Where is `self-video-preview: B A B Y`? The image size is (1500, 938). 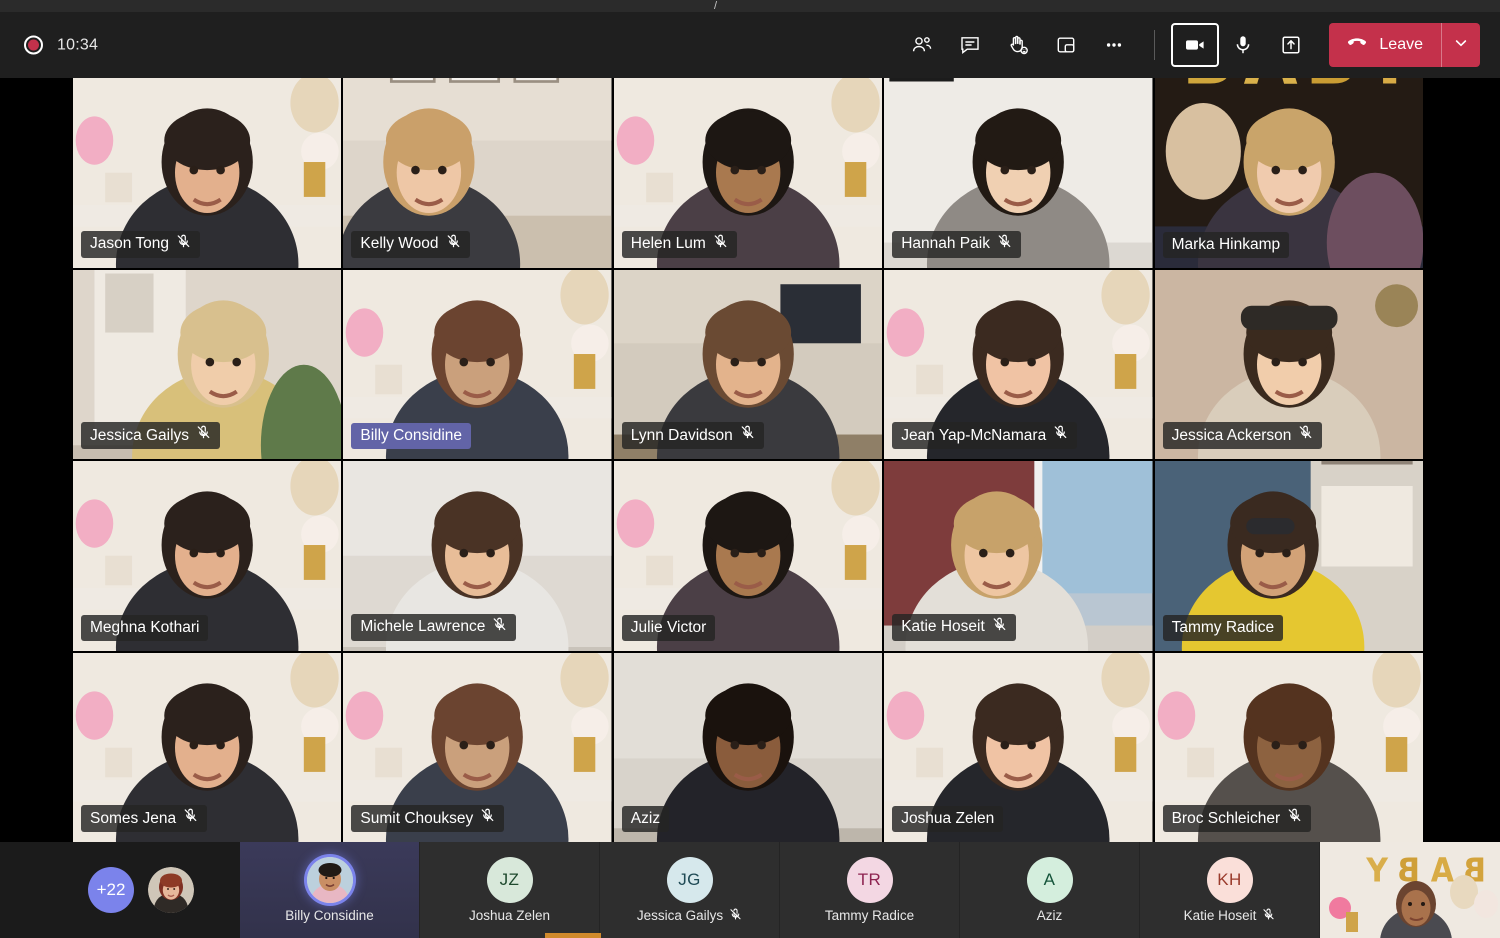
self-video-preview: B A B Y is located at coordinates (1410, 890).